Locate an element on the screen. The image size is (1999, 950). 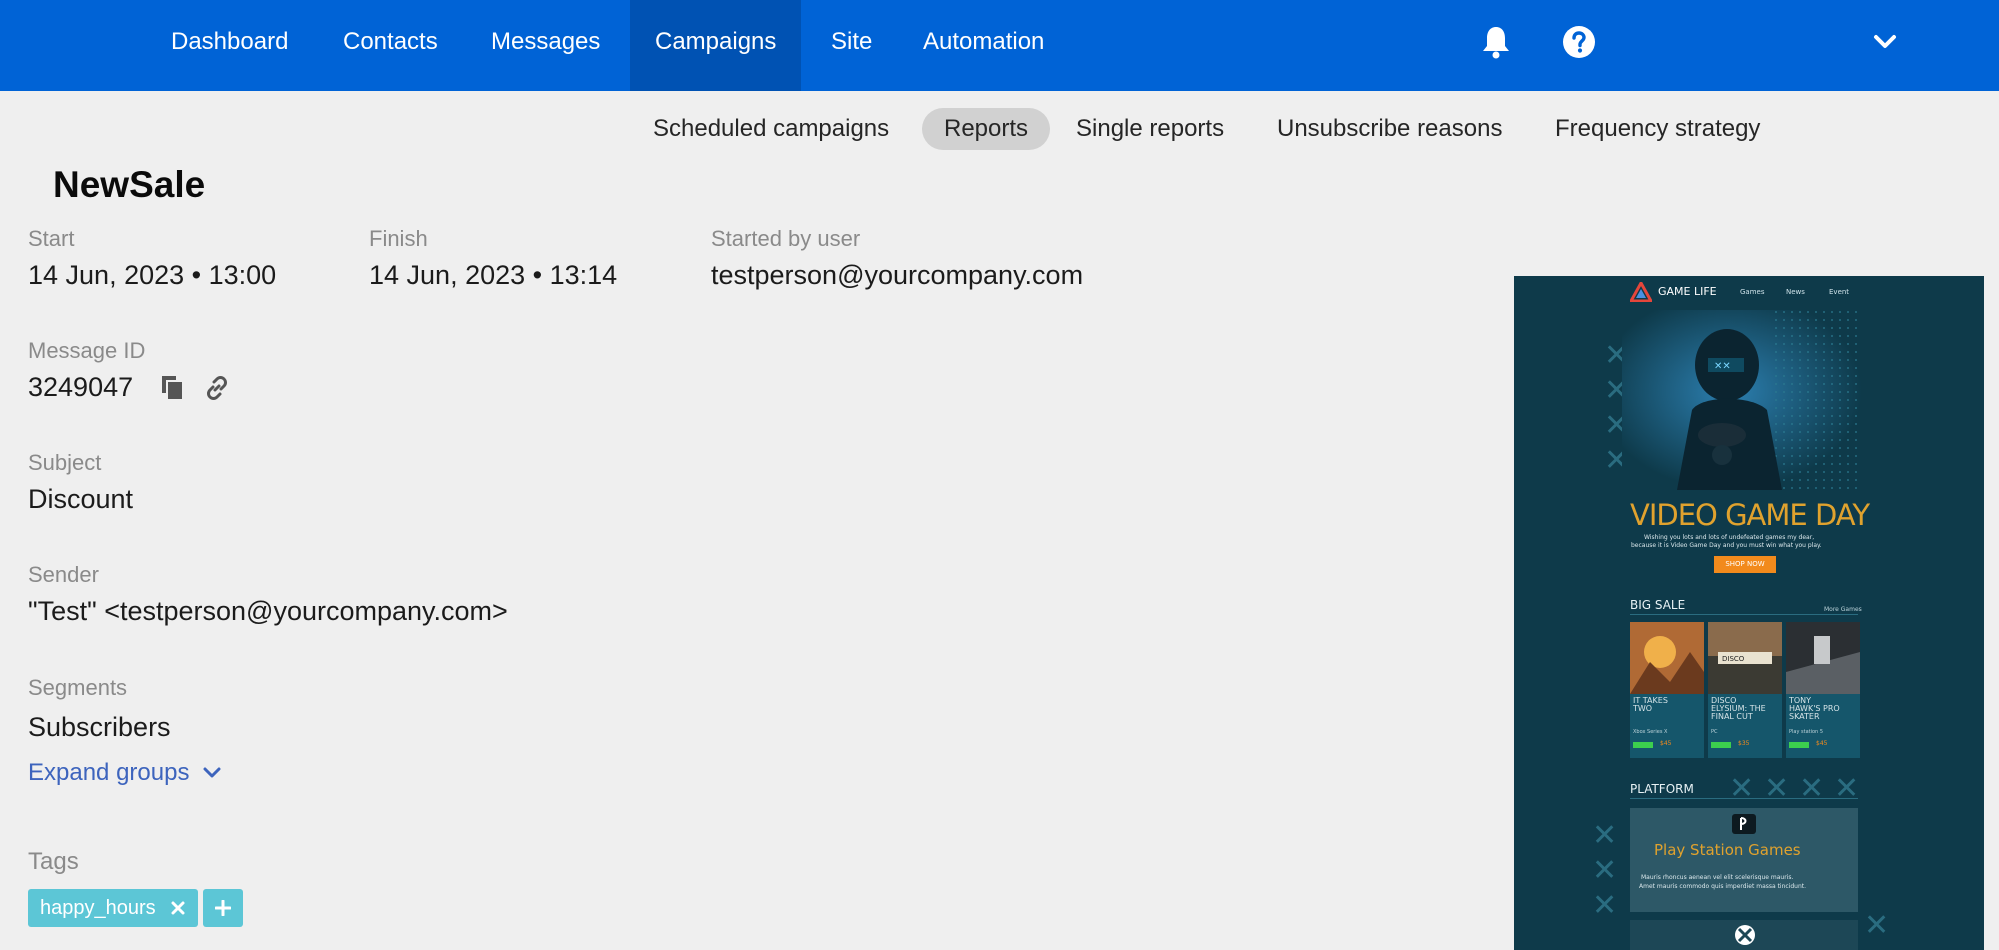
preview-platform-title: PLATFORM is located at coordinates (1662, 789).